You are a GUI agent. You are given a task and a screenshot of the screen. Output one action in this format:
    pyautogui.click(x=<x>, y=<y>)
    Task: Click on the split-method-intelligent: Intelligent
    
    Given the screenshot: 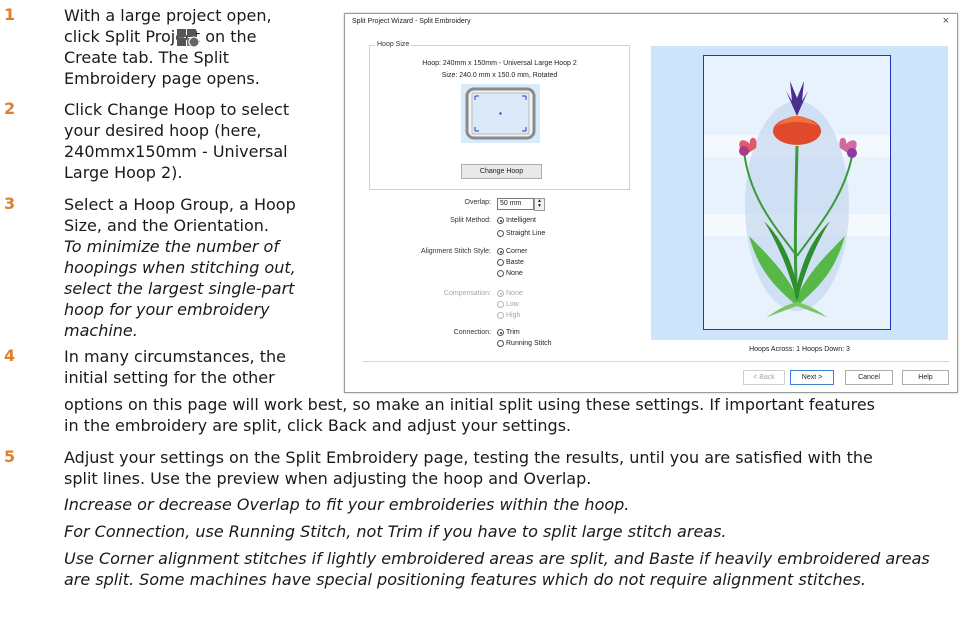 What is the action you would take?
    pyautogui.click(x=516, y=220)
    